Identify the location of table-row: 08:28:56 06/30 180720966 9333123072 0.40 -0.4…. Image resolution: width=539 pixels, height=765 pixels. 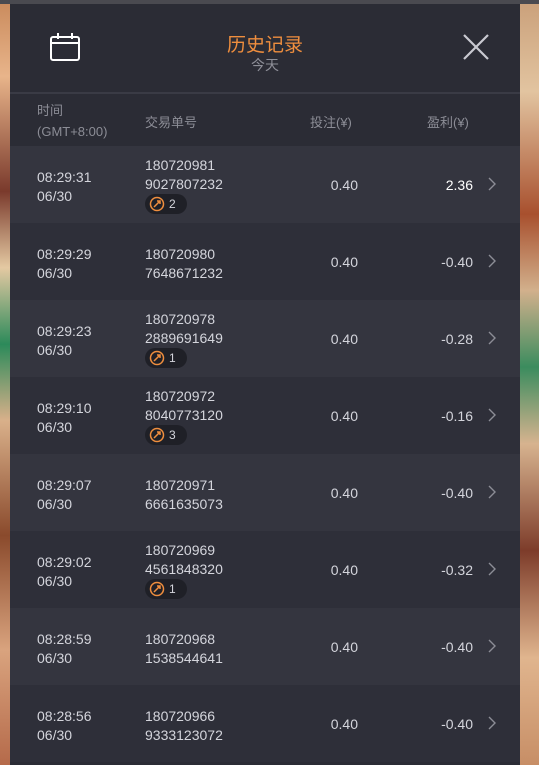
(265, 723).